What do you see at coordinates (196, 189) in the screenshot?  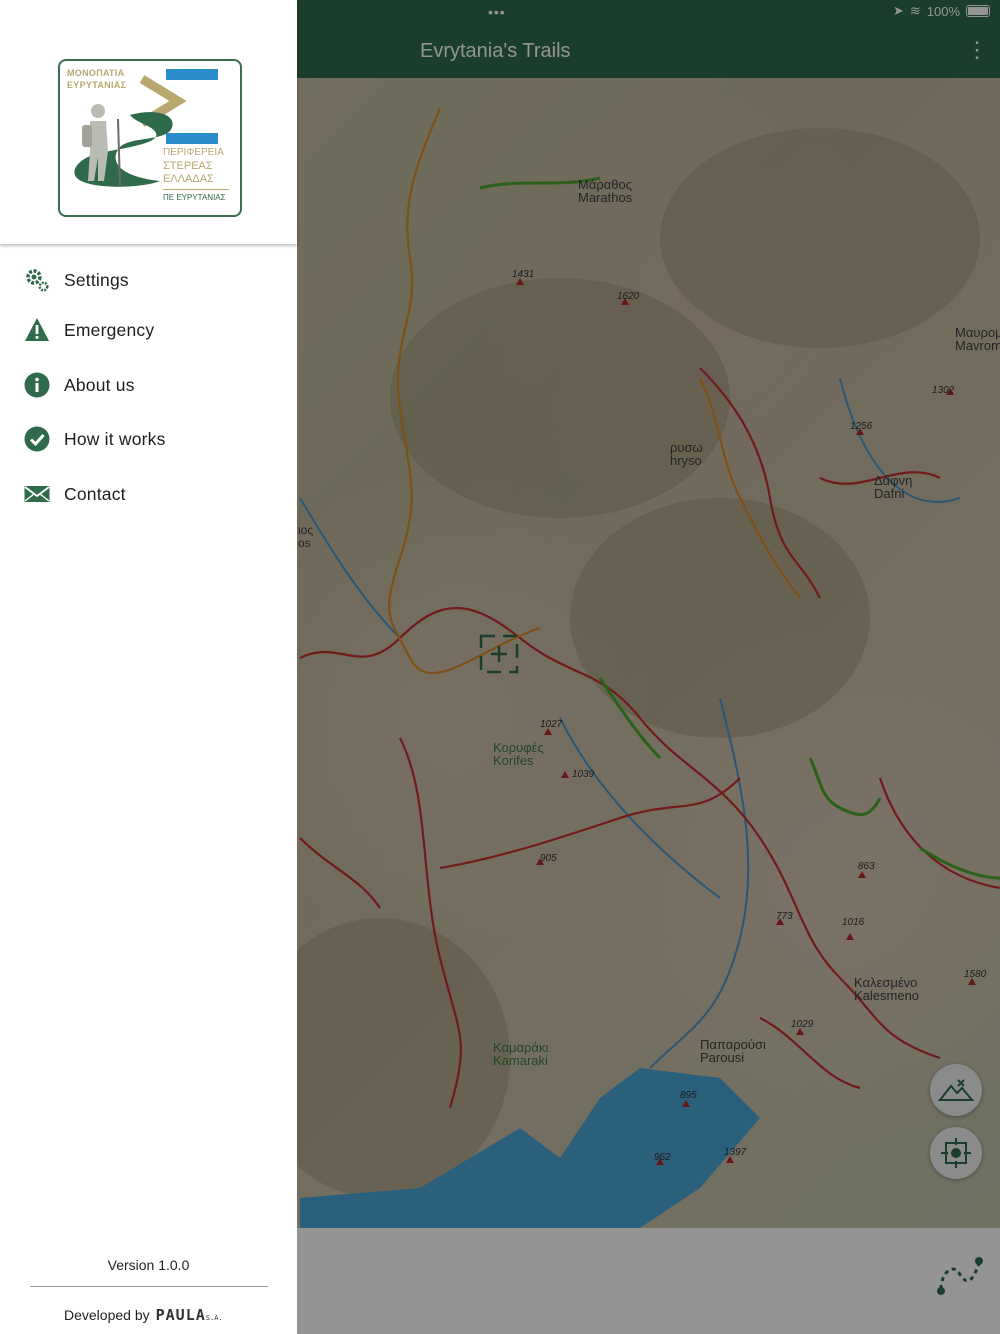 I see `logo-rule` at bounding box center [196, 189].